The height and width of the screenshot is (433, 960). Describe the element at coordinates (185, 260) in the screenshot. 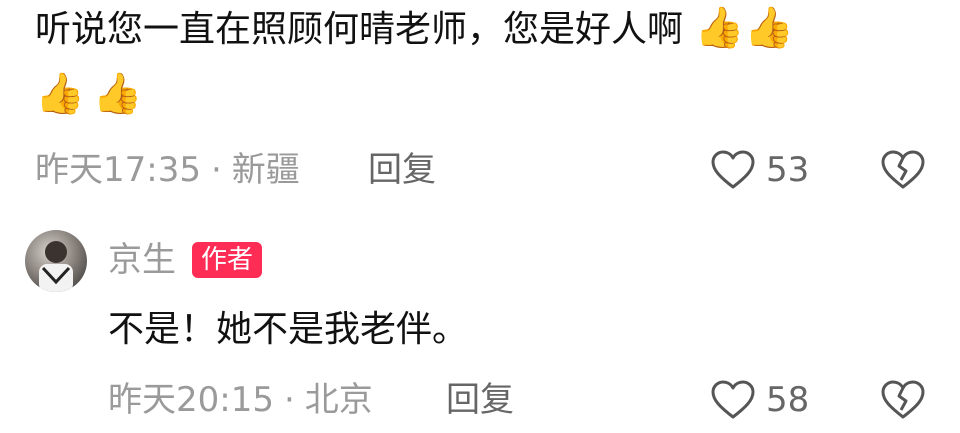

I see `author-row: 京生 作者` at that location.